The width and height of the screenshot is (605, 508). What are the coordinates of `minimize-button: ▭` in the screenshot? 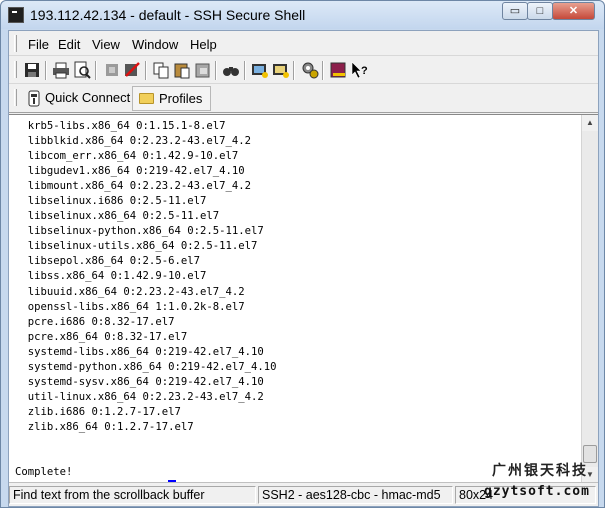 It's located at (515, 11).